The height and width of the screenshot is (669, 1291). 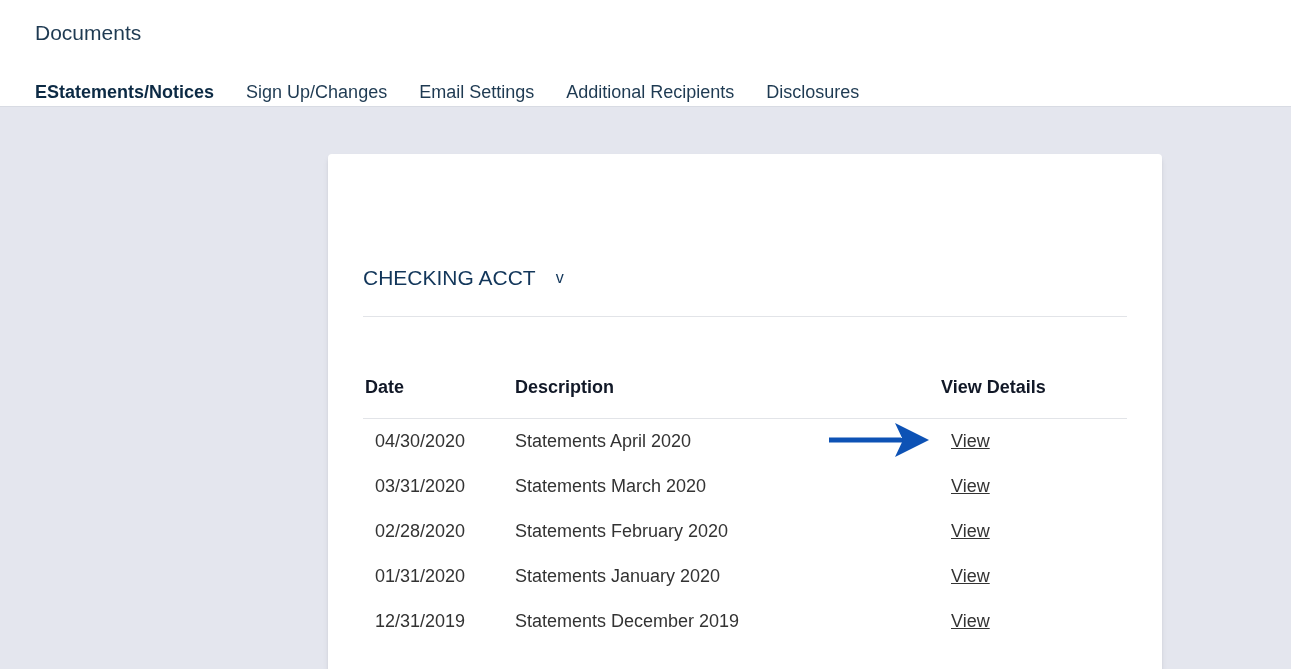 I want to click on description-cell-text: Statements April 2020, so click(x=604, y=441).